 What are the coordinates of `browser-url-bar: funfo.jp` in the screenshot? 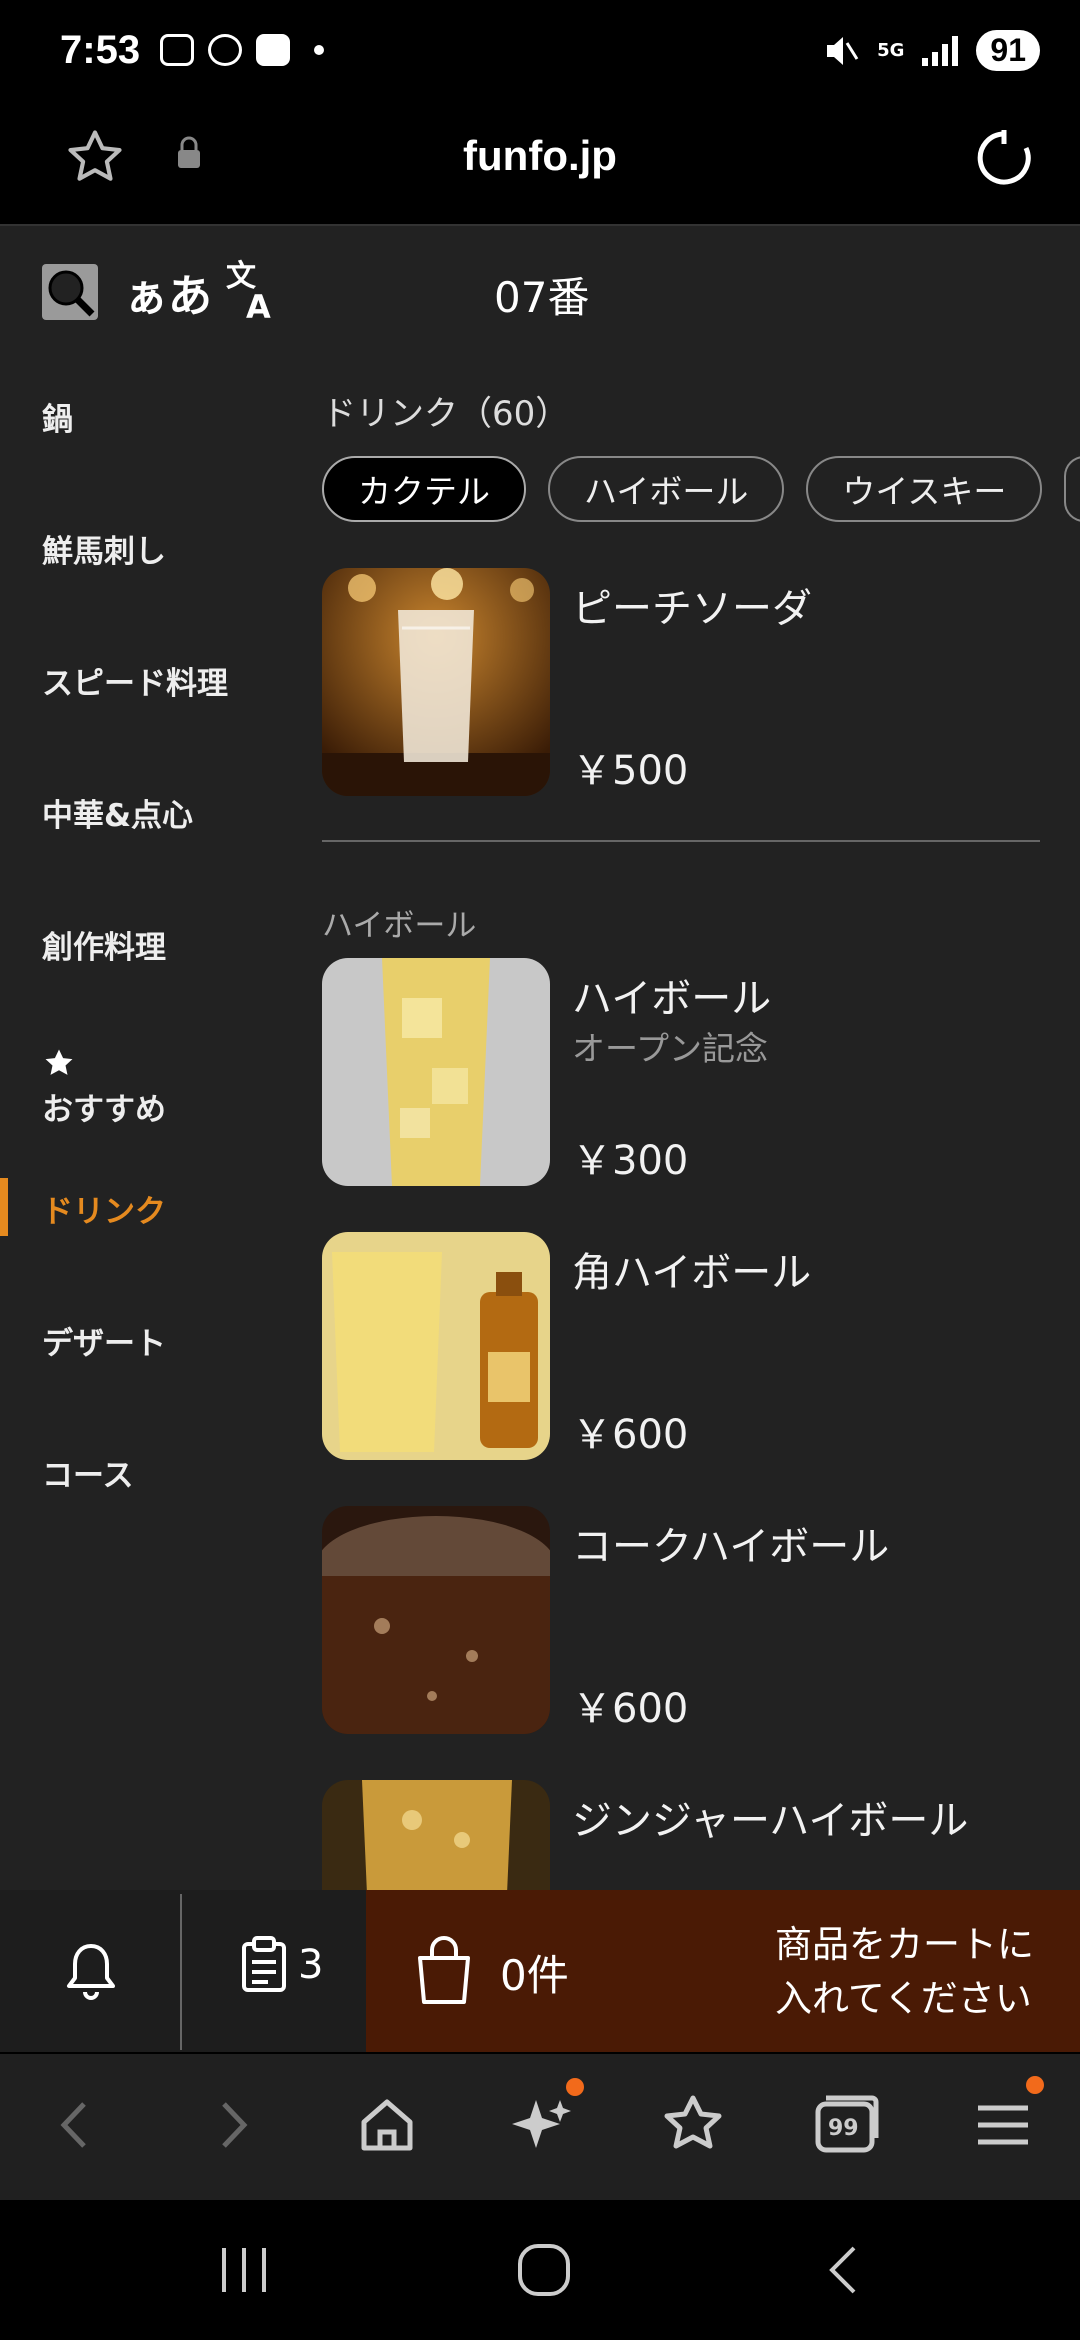 It's located at (540, 167).